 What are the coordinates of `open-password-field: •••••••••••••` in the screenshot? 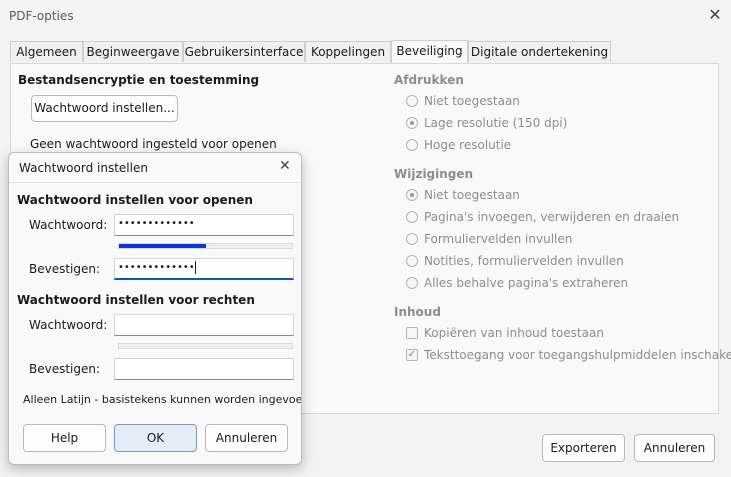 It's located at (204, 225).